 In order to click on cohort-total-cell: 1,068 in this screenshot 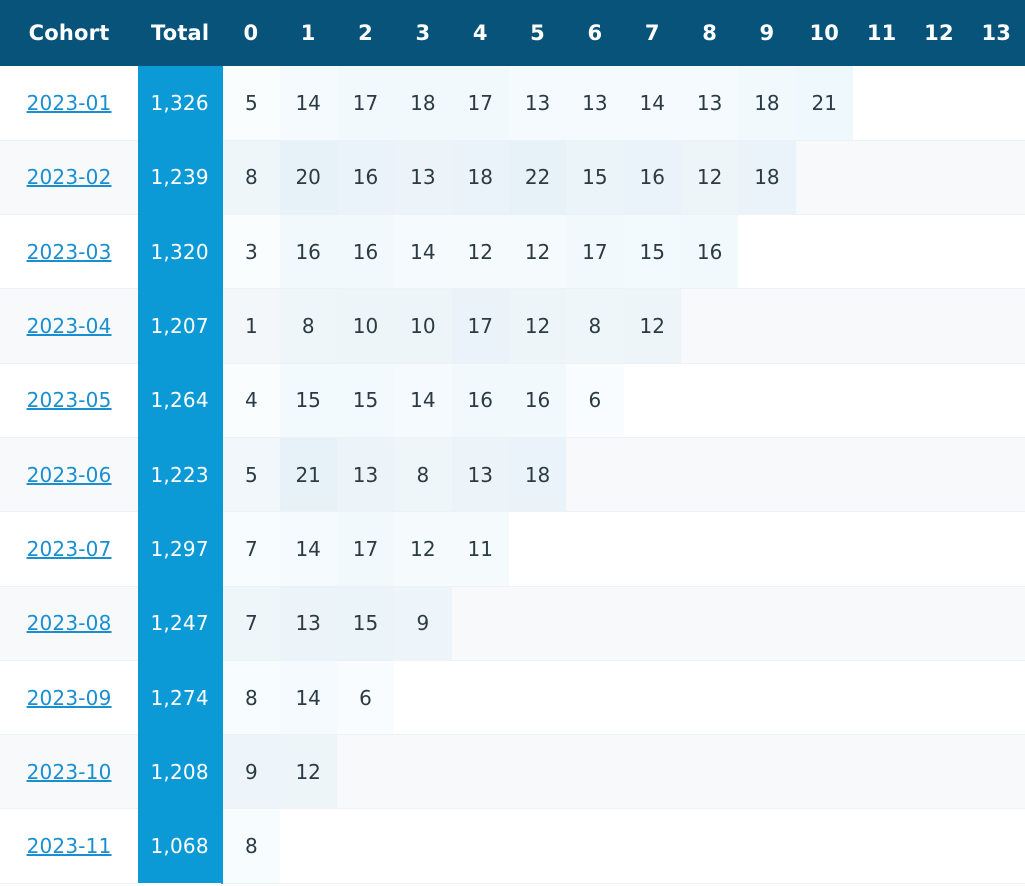, I will do `click(180, 846)`.